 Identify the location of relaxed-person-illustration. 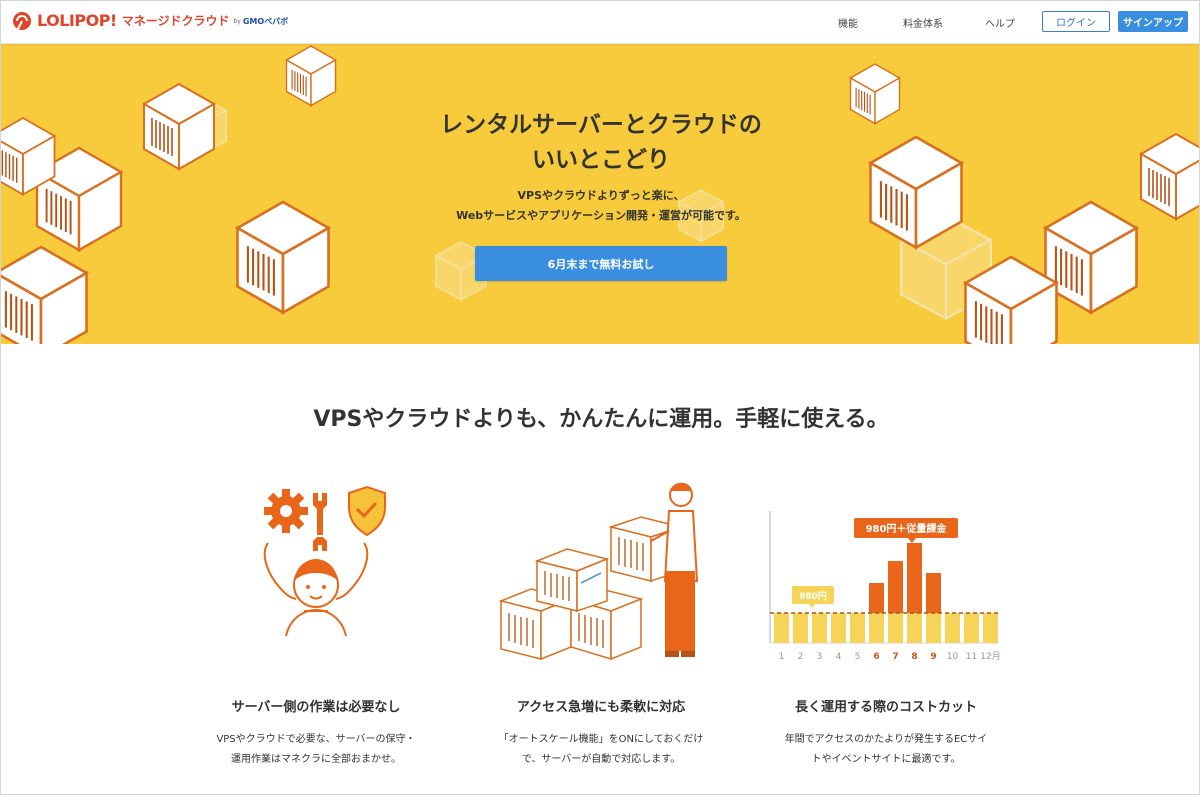
(324, 561).